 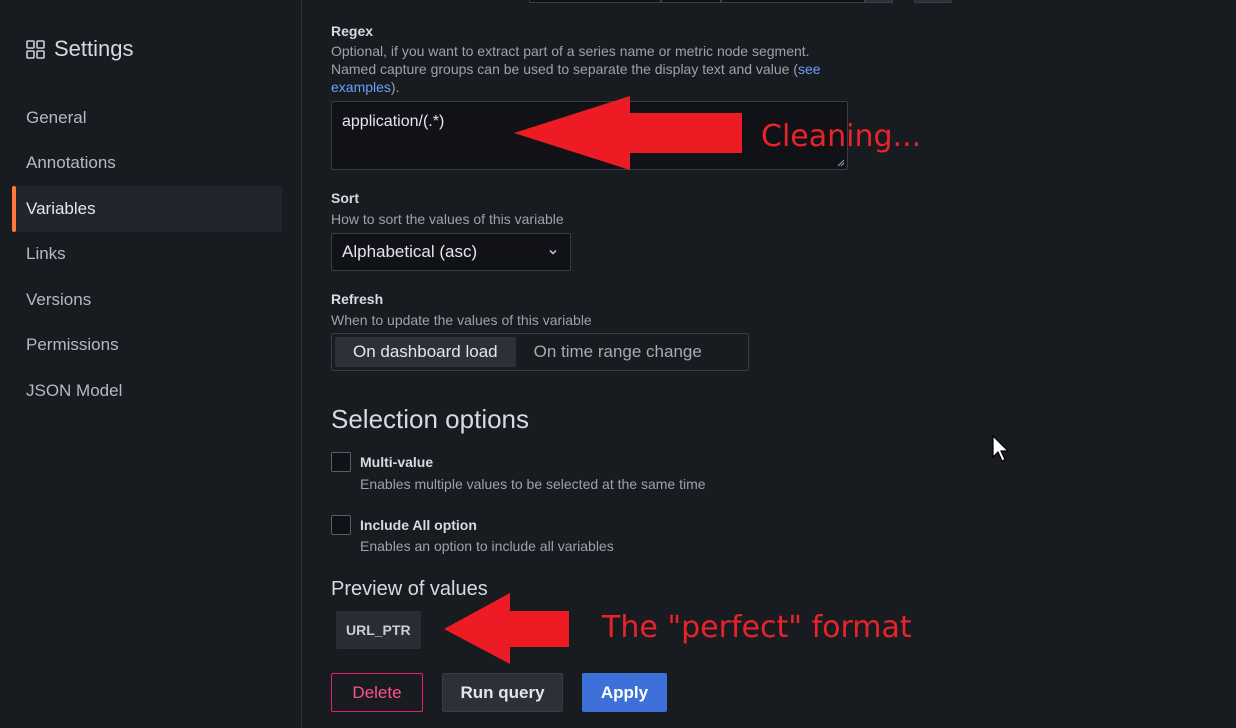 What do you see at coordinates (757, 627) in the screenshot?
I see `annotation-preview-note: The "perfect" format` at bounding box center [757, 627].